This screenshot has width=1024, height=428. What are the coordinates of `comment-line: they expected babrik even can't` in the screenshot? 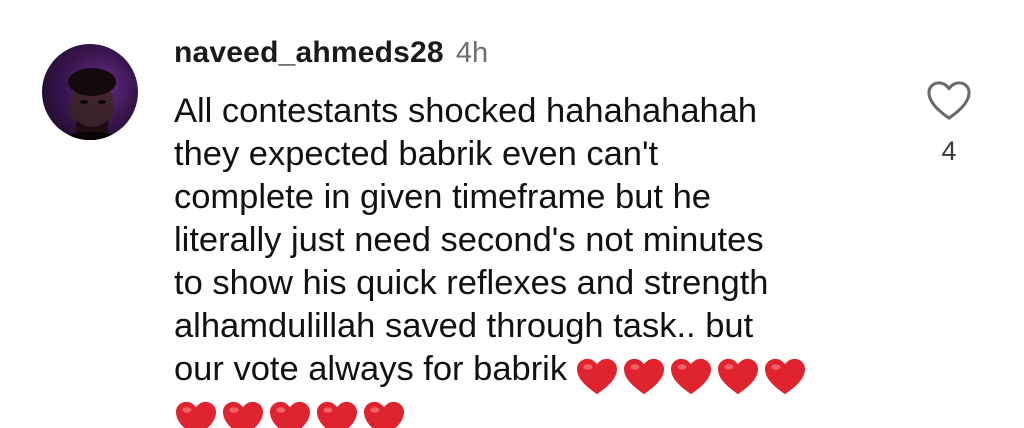 It's located at (416, 154).